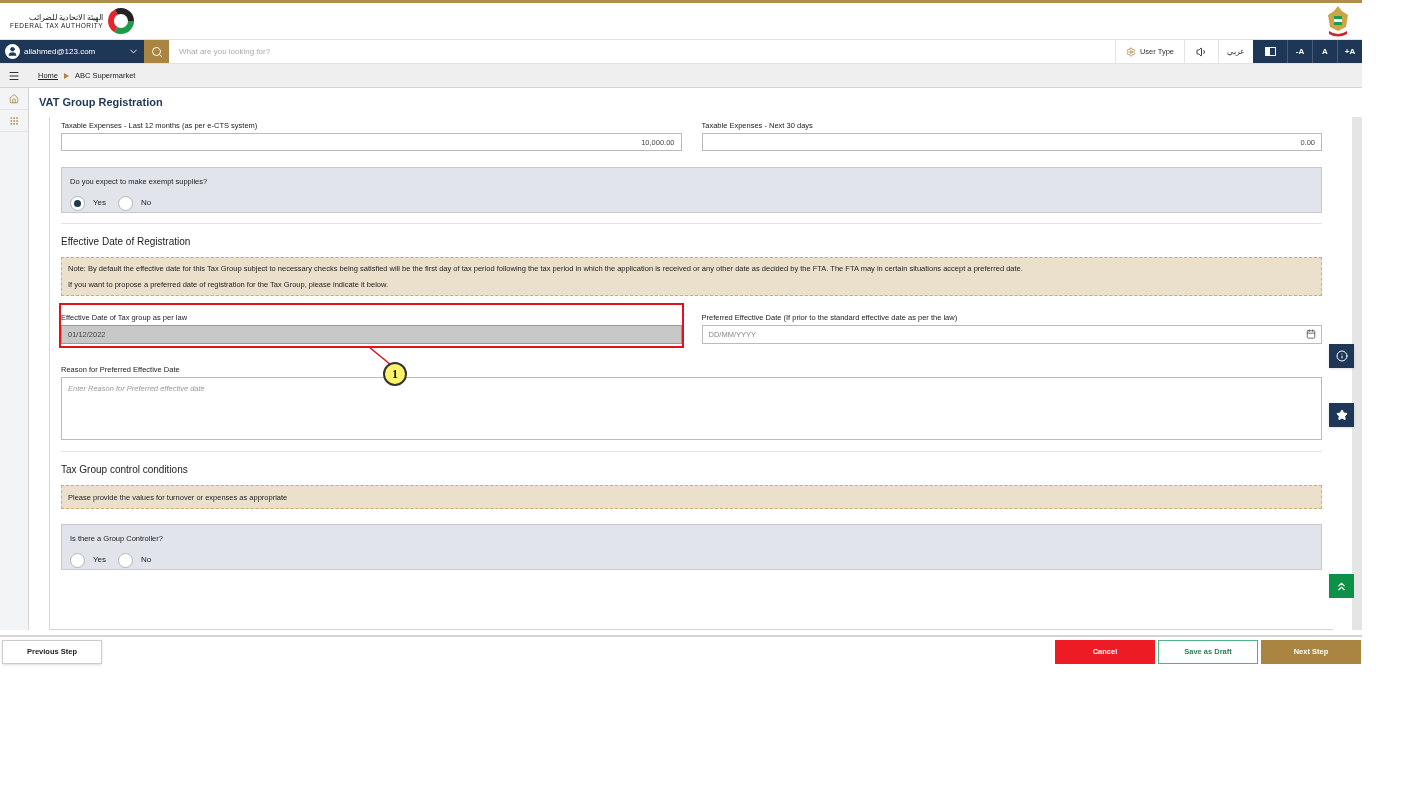 This screenshot has width=1414, height=801. I want to click on search-button, so click(156, 51).